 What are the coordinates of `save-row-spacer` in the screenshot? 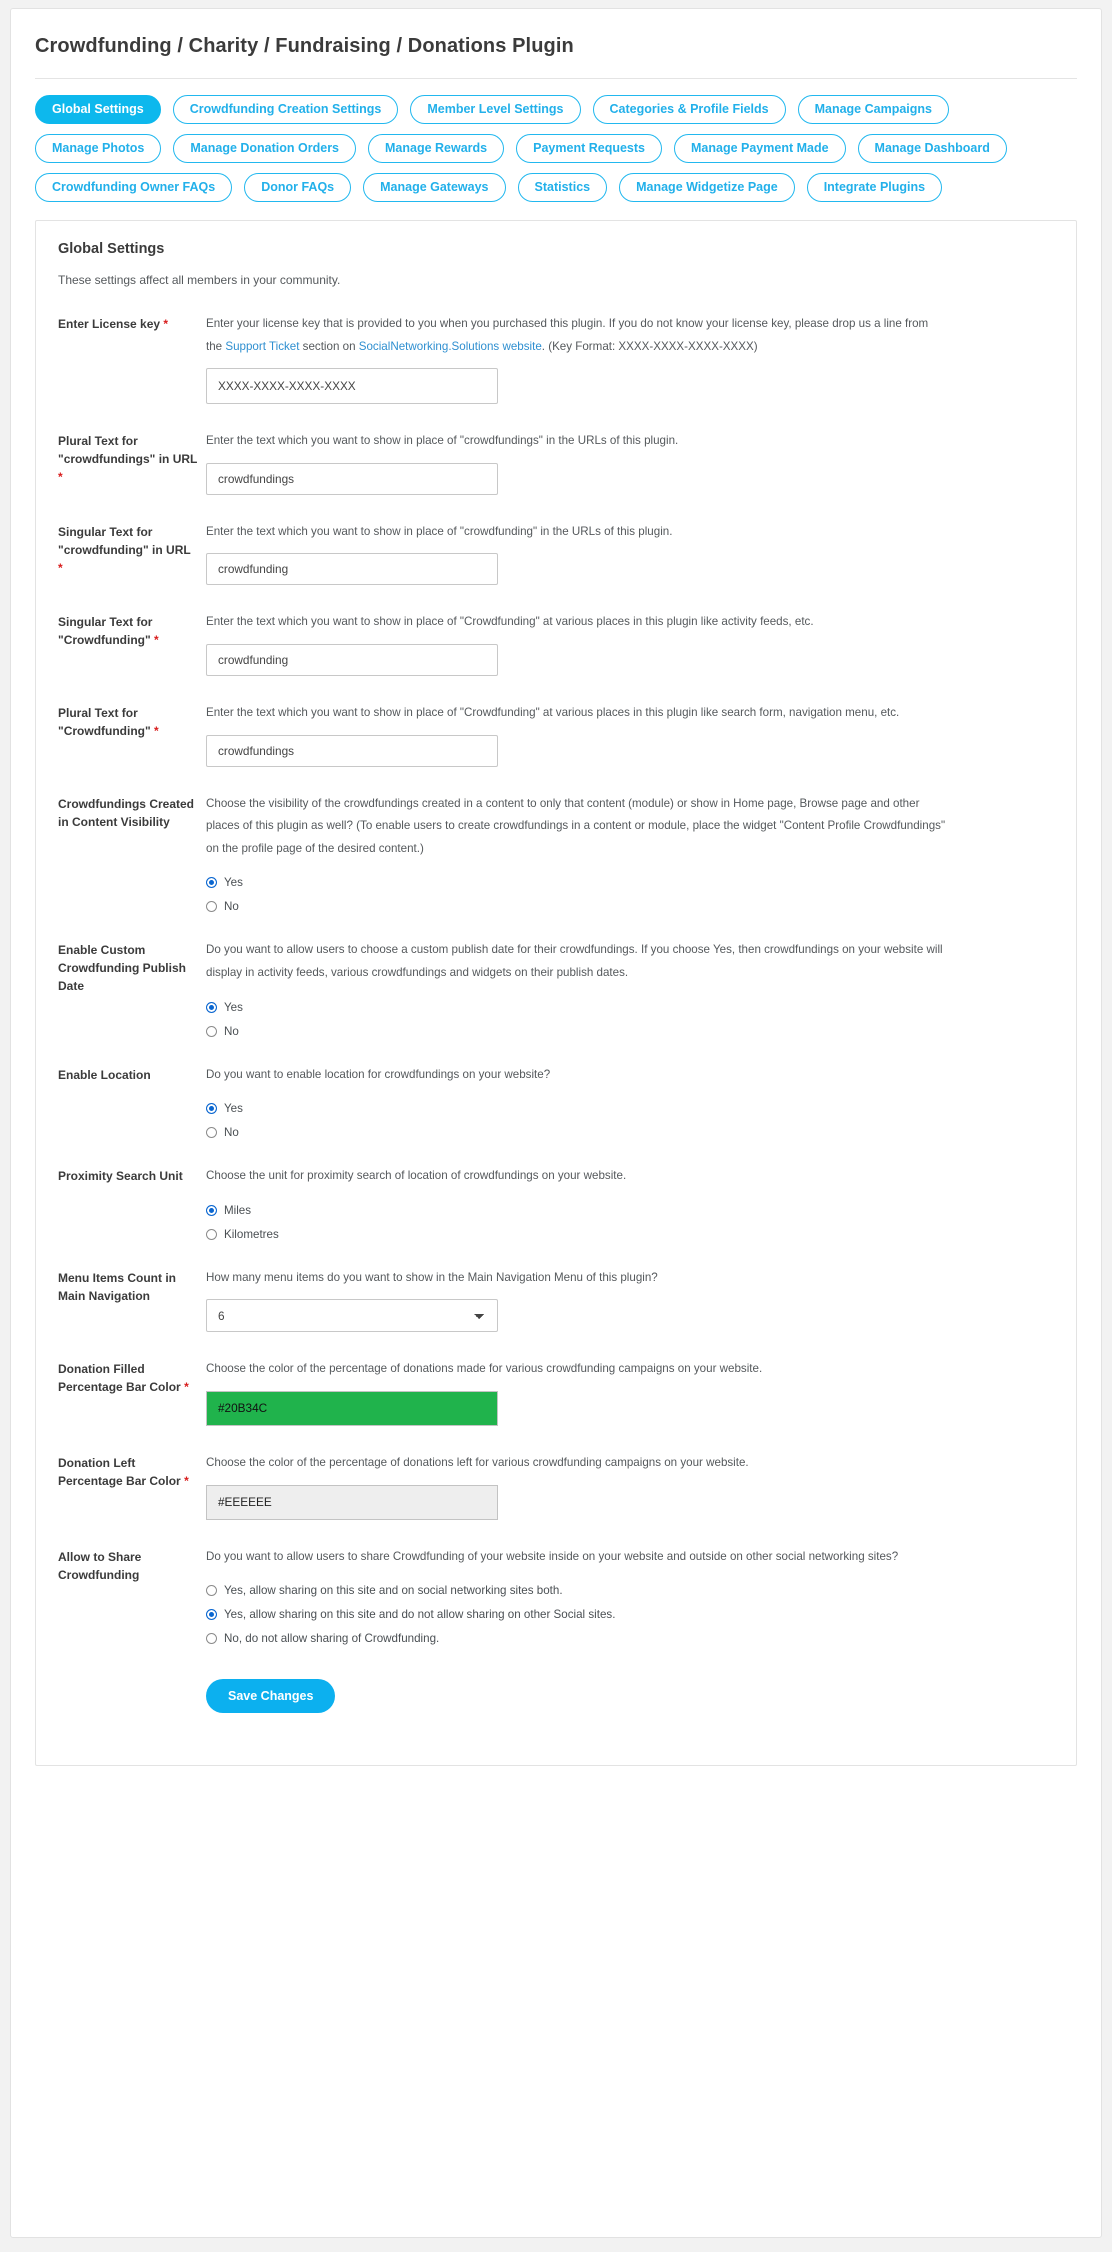 It's located at (132, 1680).